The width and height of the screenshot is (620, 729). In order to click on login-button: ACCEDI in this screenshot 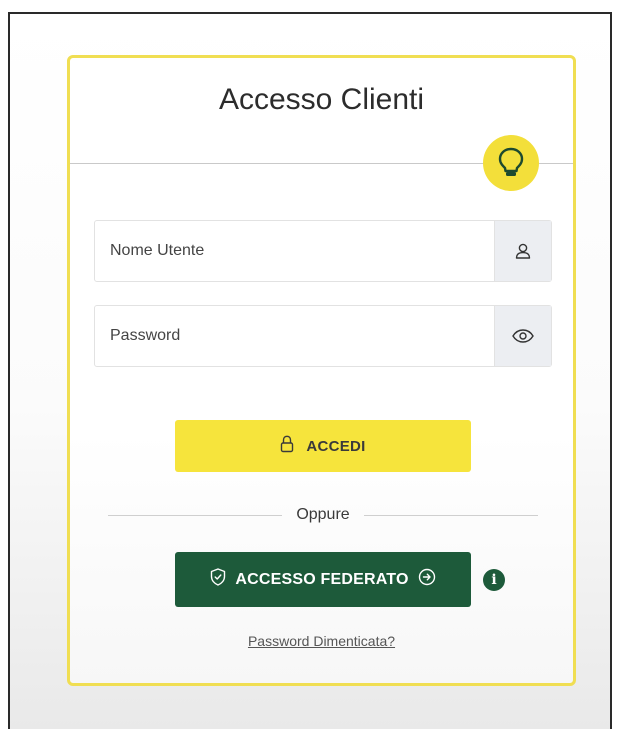, I will do `click(323, 446)`.